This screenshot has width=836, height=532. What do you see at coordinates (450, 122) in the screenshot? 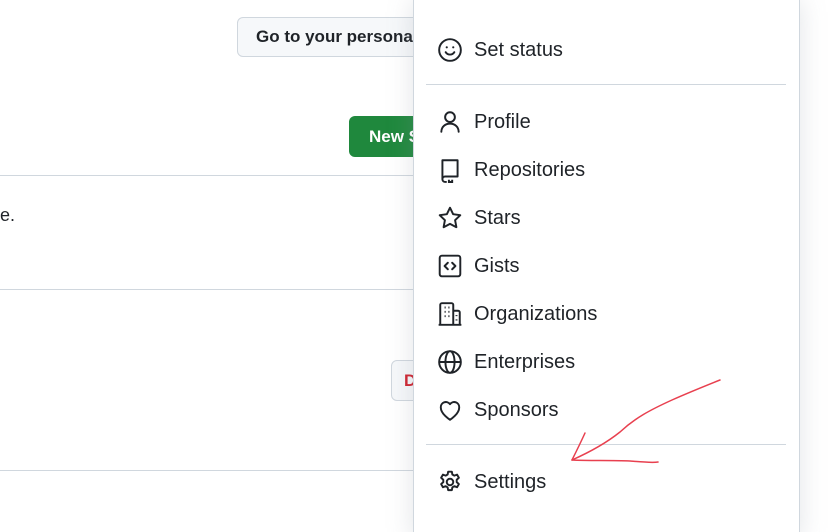
I see `person-icon` at bounding box center [450, 122].